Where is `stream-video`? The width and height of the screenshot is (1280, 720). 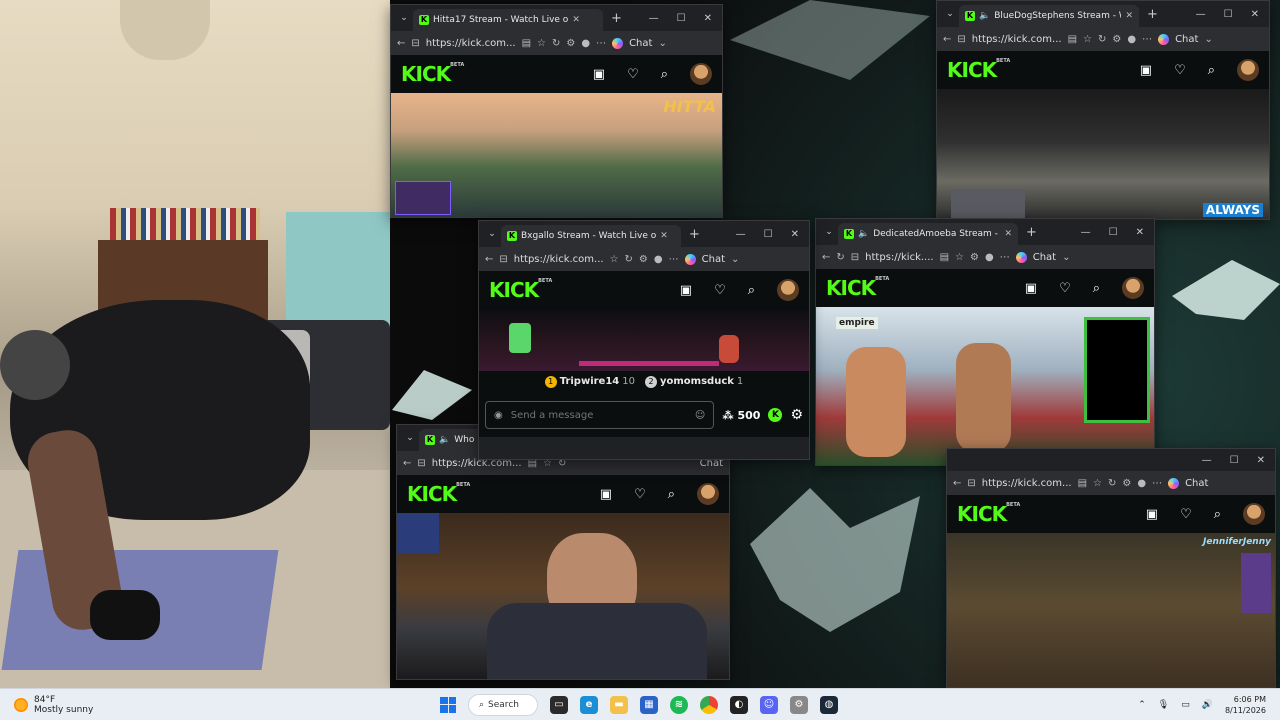 stream-video is located at coordinates (563, 596).